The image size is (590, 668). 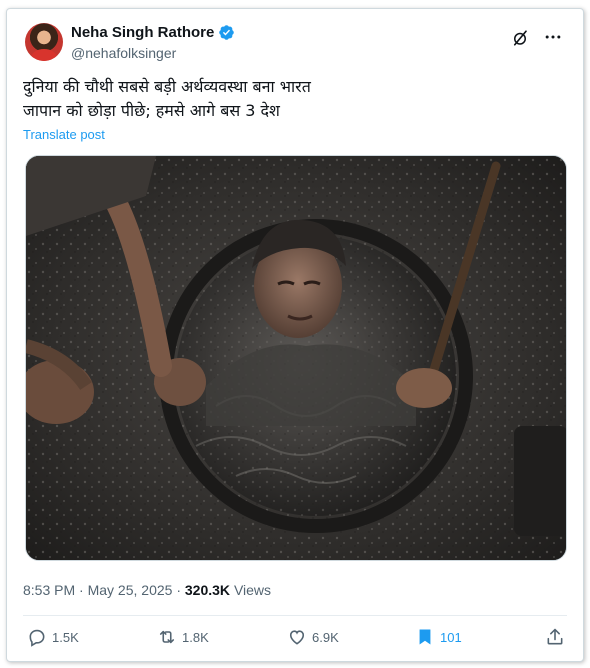 I want to click on like-button: 6.9K, so click(x=313, y=637).